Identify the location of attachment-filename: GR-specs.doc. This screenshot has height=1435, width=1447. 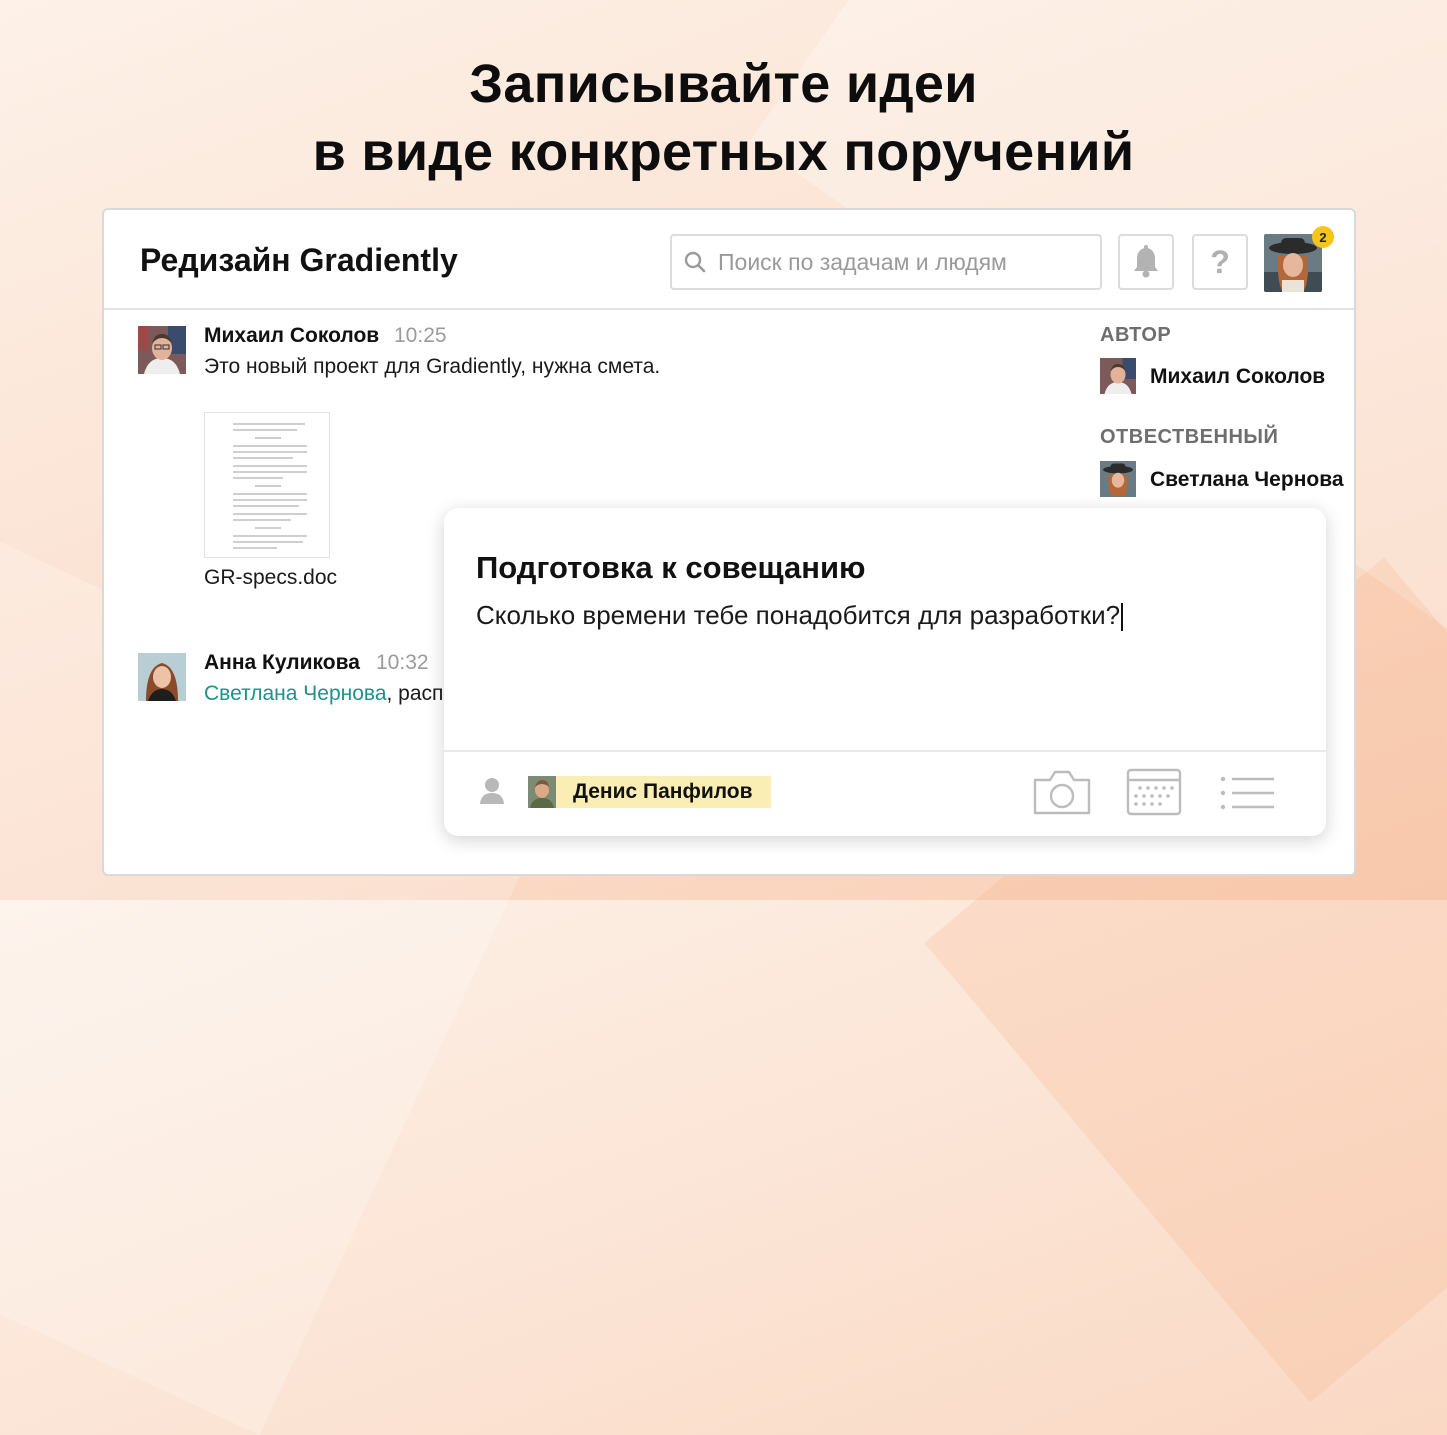
(270, 578).